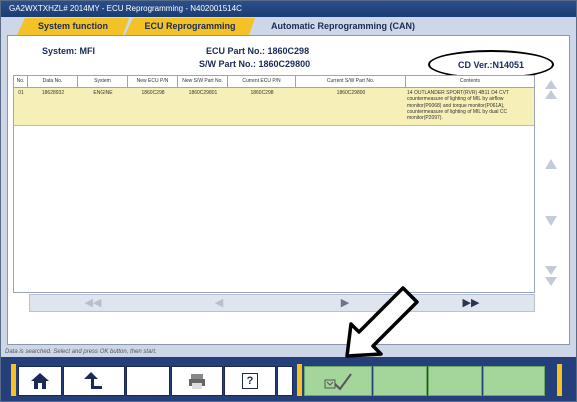 The height and width of the screenshot is (402, 577). What do you see at coordinates (93, 303) in the screenshot?
I see `nav-first-button: ◀◀` at bounding box center [93, 303].